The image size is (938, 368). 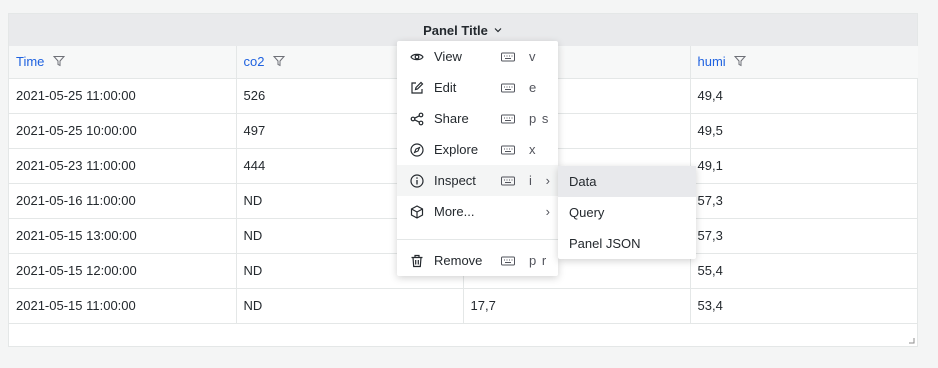 What do you see at coordinates (456, 149) in the screenshot?
I see `menu-item-label: Explore` at bounding box center [456, 149].